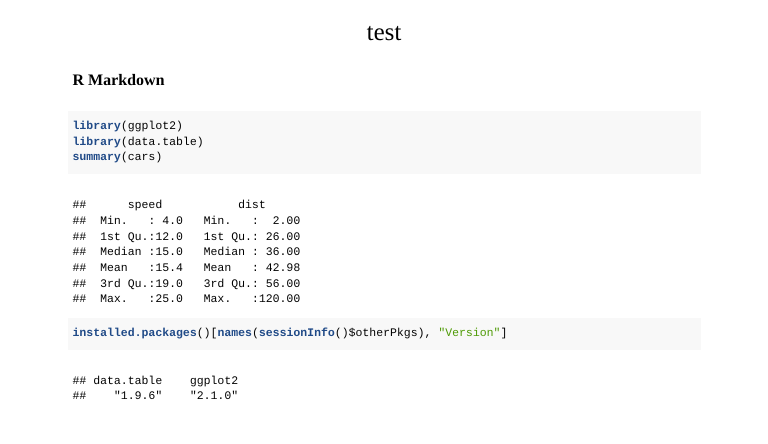  Describe the element at coordinates (187, 268) in the screenshot. I see `output-line: ## Mean :15.4 Mean : 42.98` at that location.